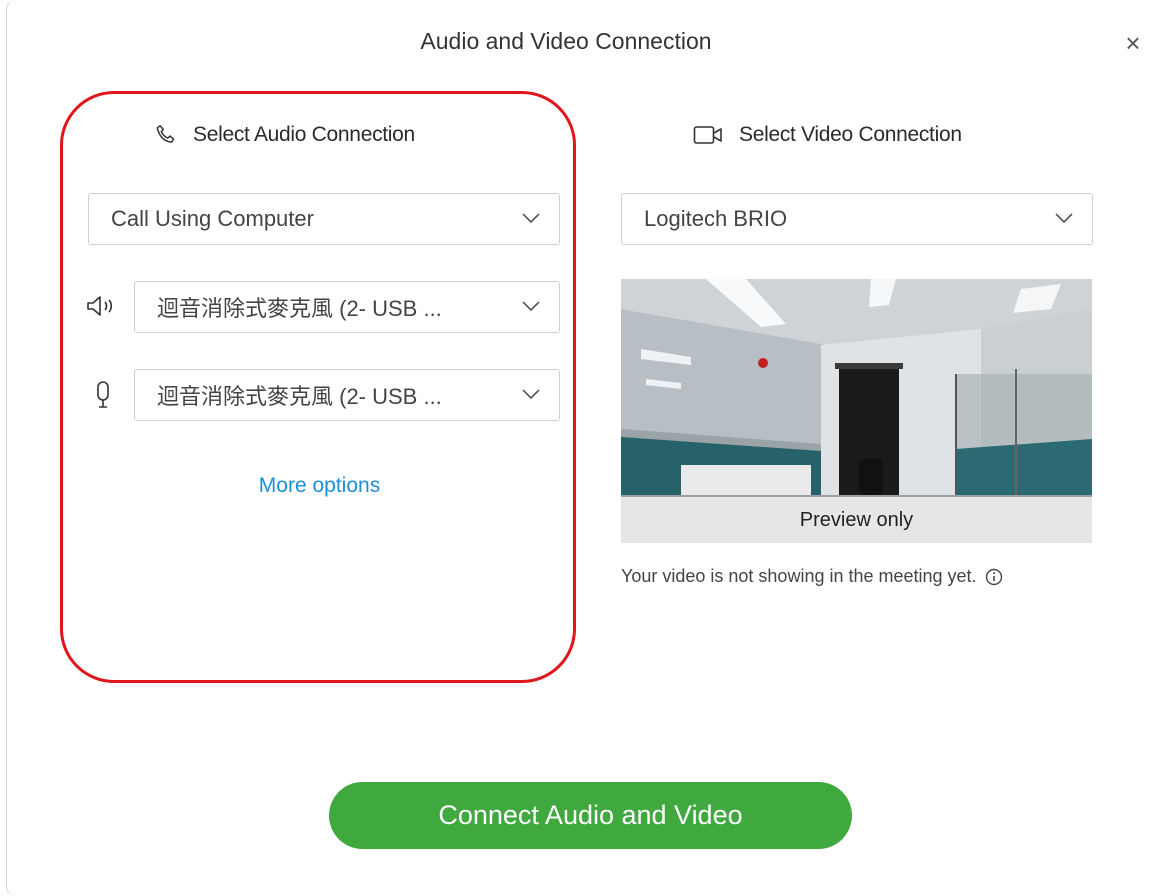 This screenshot has height=896, width=1163. Describe the element at coordinates (856, 520) in the screenshot. I see `preview-only-label: Preview only` at that location.